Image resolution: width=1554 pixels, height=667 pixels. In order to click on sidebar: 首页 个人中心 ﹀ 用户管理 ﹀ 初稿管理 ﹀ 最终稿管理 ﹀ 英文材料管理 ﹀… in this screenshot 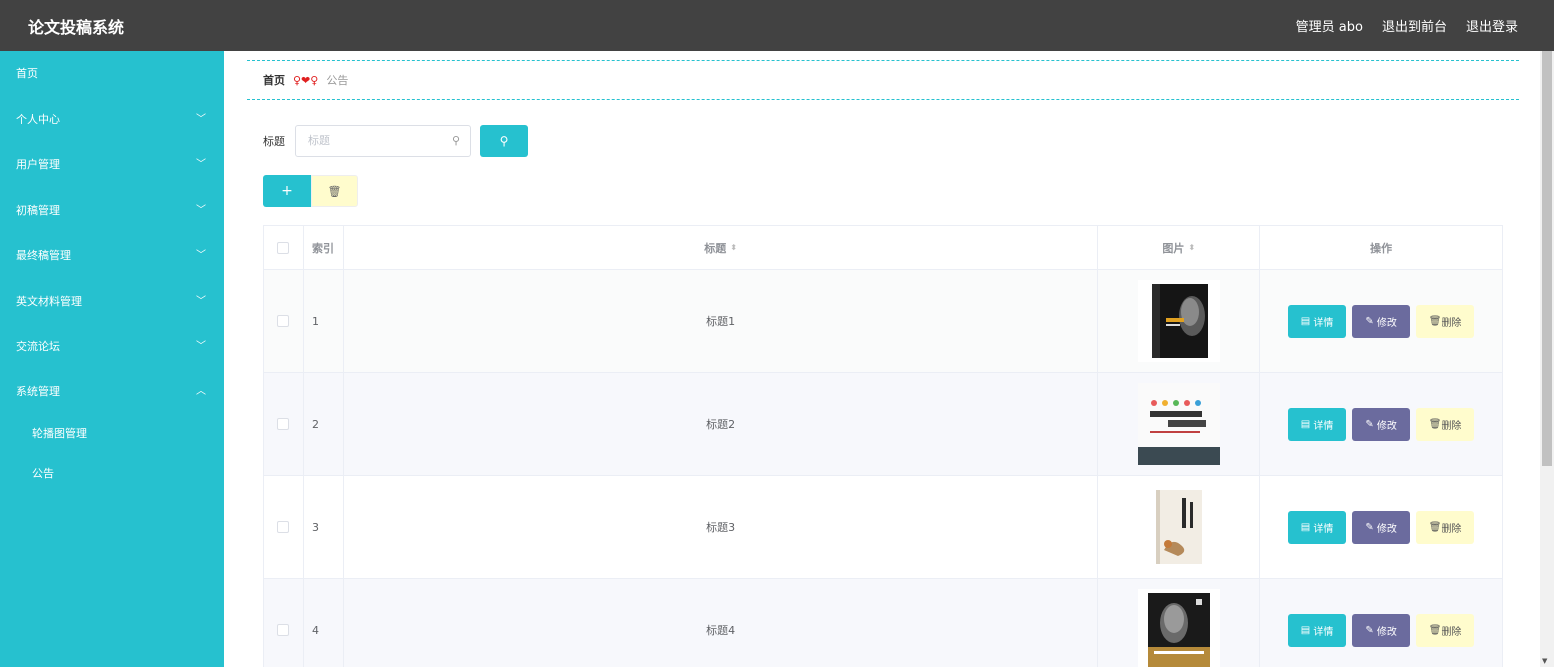, I will do `click(112, 359)`.